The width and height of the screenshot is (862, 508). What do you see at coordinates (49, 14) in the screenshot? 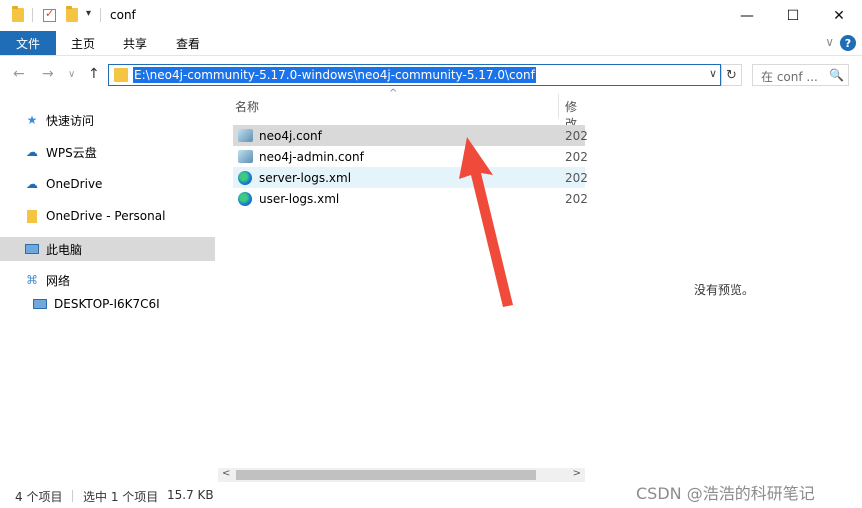
I see `properties-icon: ✓` at bounding box center [49, 14].